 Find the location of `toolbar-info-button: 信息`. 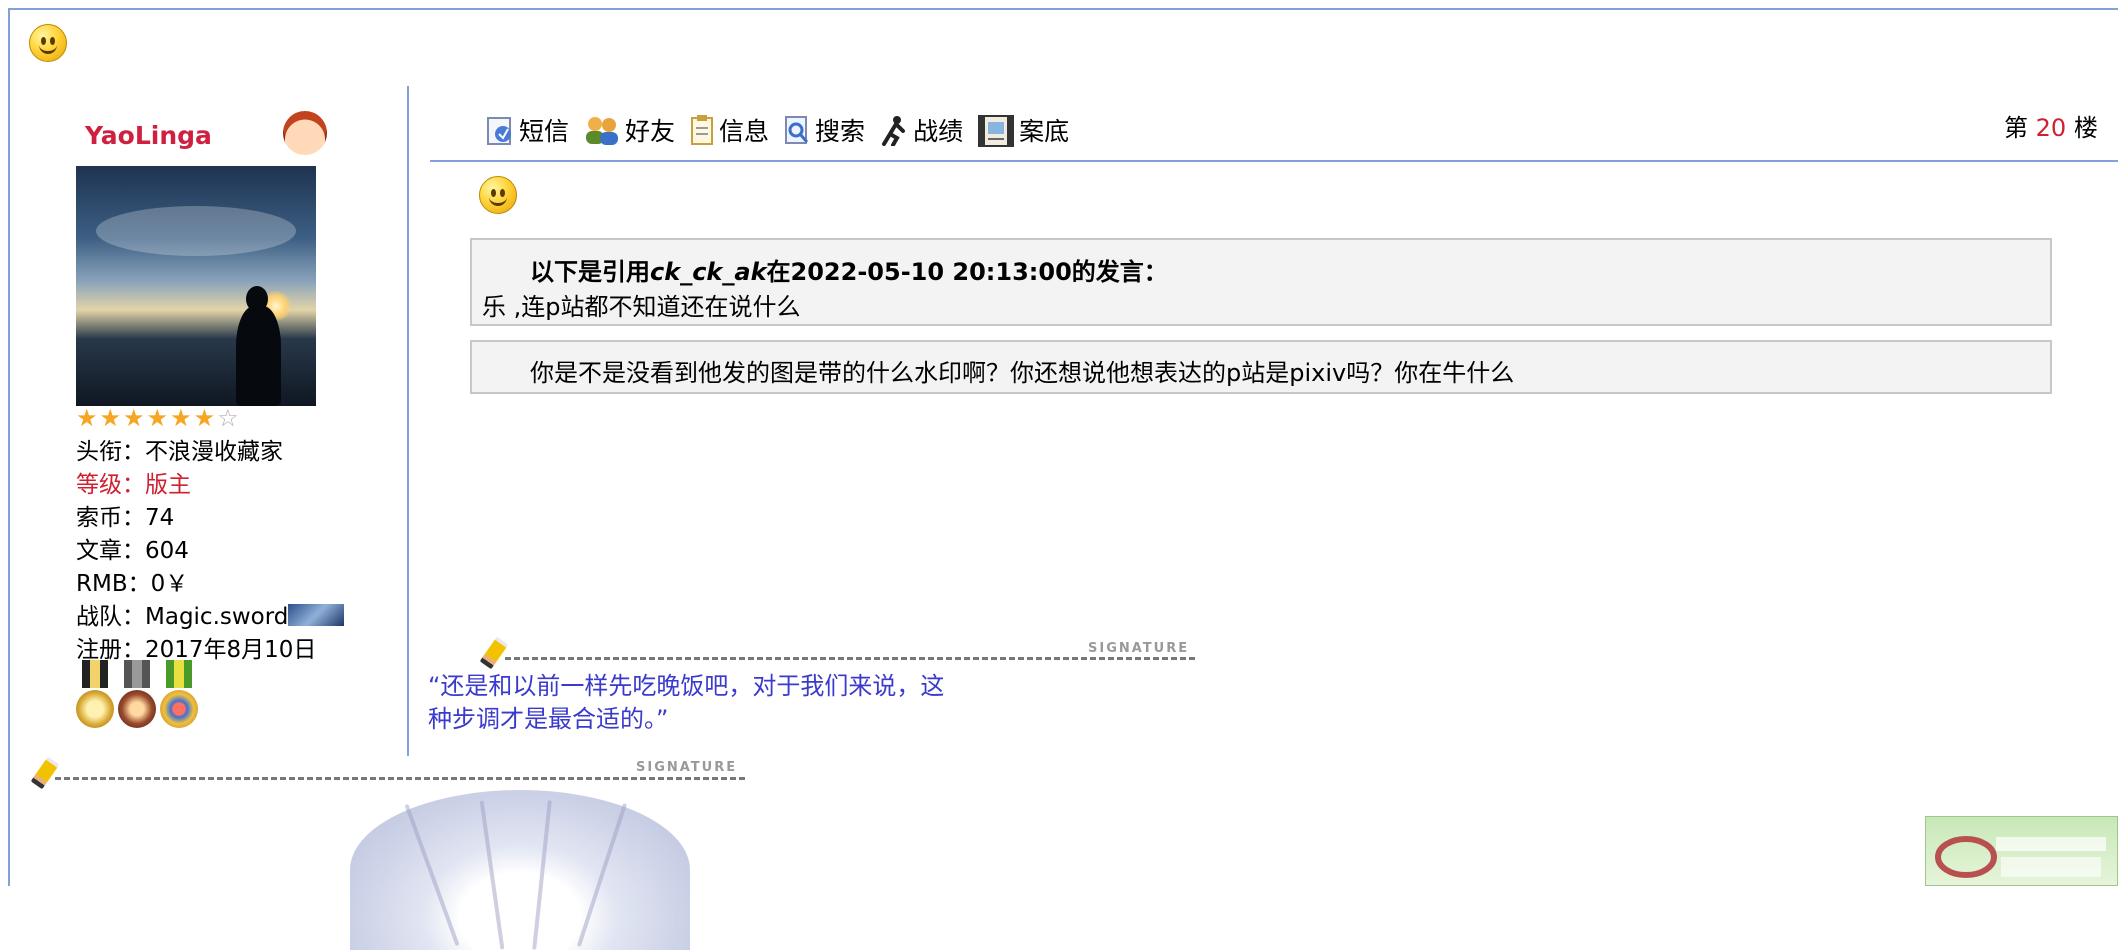

toolbar-info-button: 信息 is located at coordinates (729, 130).